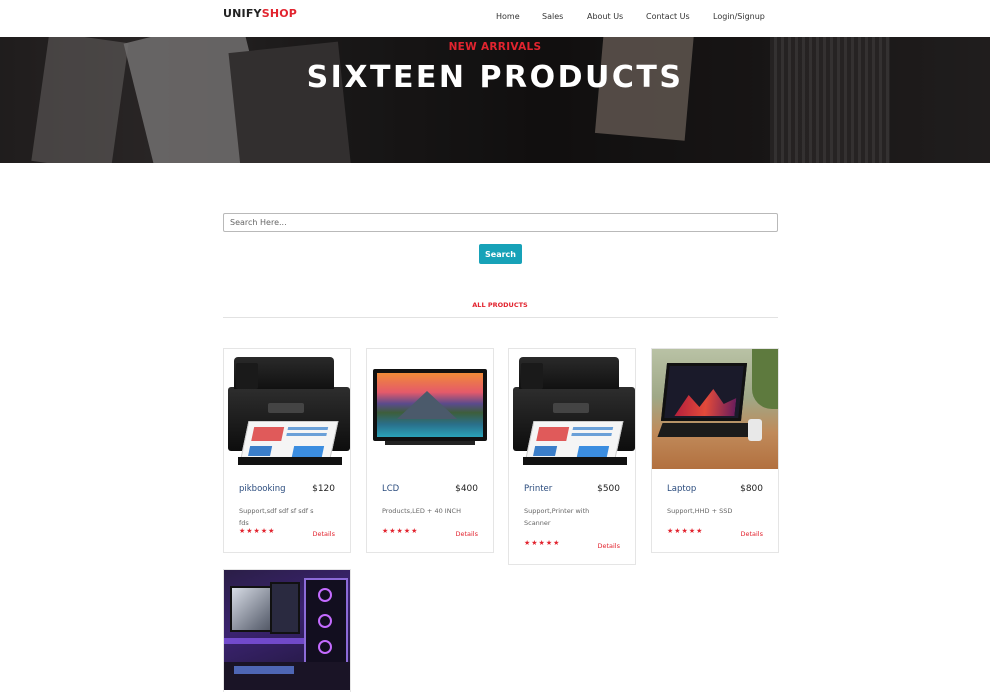  Describe the element at coordinates (765, 379) in the screenshot. I see `plant-image` at that location.